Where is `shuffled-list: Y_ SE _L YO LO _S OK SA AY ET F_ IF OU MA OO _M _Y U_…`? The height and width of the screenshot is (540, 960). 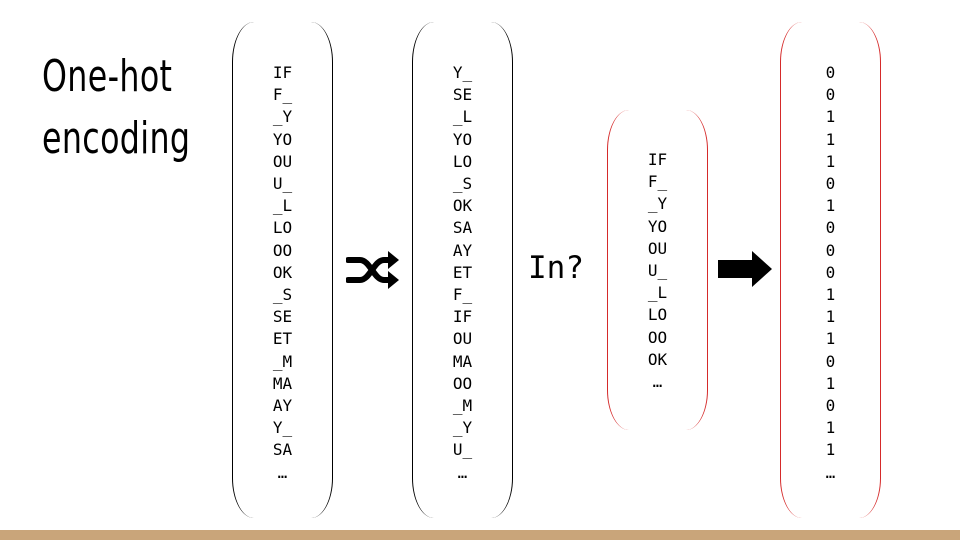
shuffled-list: Y_ SE _L YO LO _S OK SA AY ET F_ IF OU MA OO _M _Y U_… is located at coordinates (462, 273).